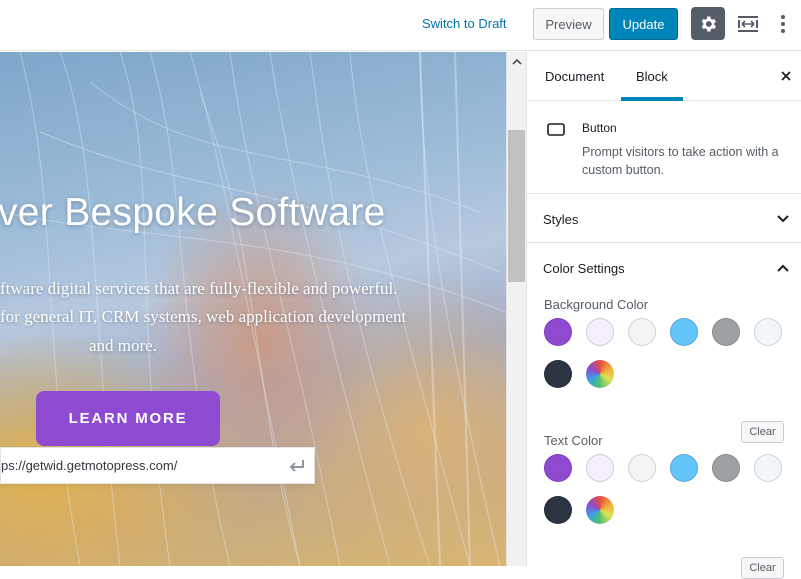  What do you see at coordinates (664, 219) in the screenshot?
I see `styles-panel-toggle: Styles` at bounding box center [664, 219].